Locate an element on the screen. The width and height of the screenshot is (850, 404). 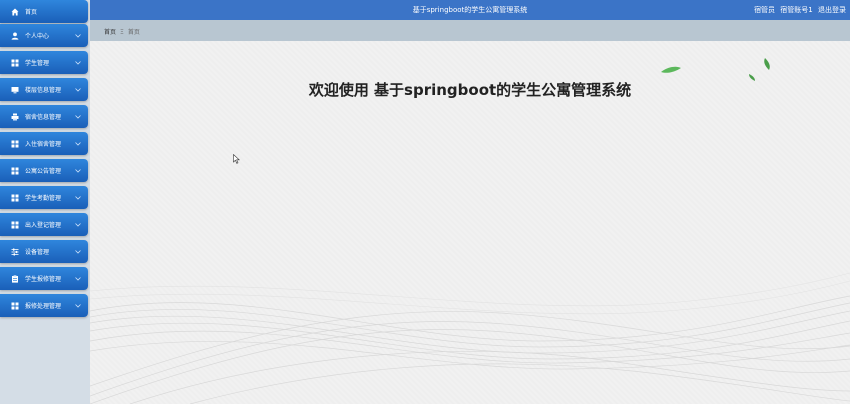
sidebar-item-student: 学生管理 is located at coordinates (44, 62).